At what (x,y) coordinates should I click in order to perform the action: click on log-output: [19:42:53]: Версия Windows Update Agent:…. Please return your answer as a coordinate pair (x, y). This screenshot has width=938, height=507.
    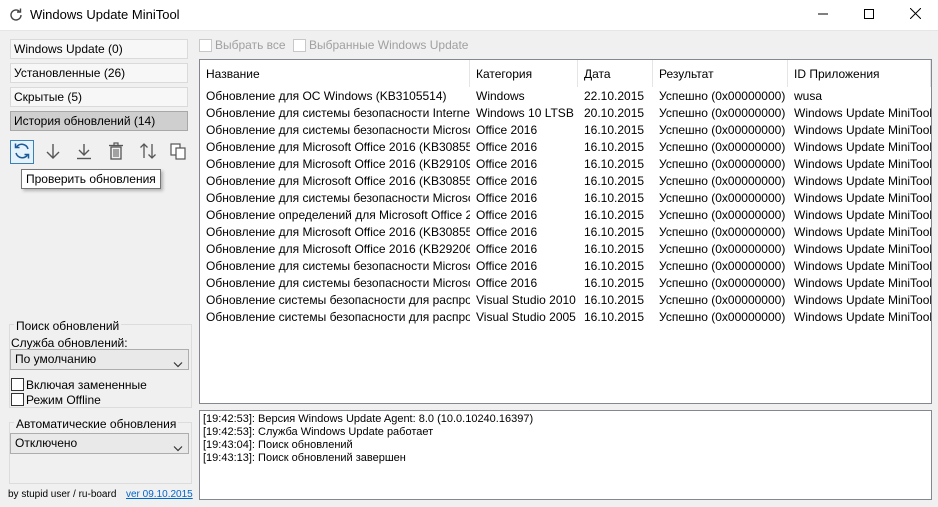
    Looking at the image, I should click on (565, 455).